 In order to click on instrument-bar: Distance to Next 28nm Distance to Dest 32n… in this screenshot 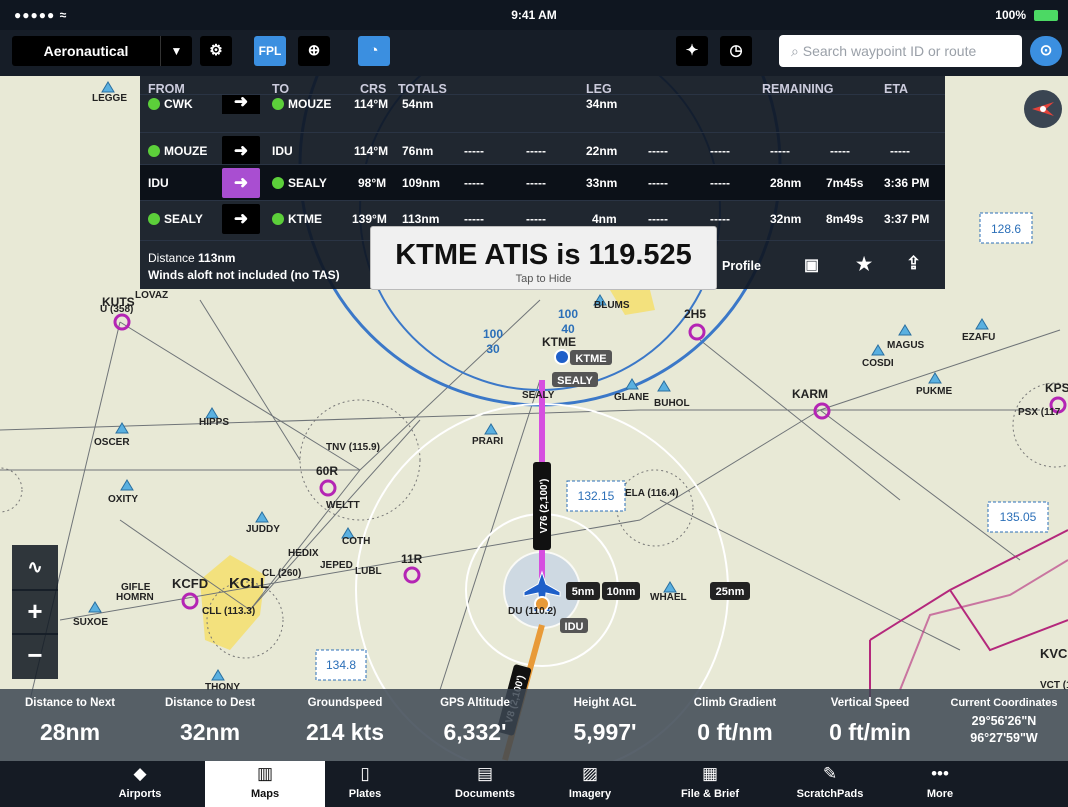, I will do `click(534, 725)`.